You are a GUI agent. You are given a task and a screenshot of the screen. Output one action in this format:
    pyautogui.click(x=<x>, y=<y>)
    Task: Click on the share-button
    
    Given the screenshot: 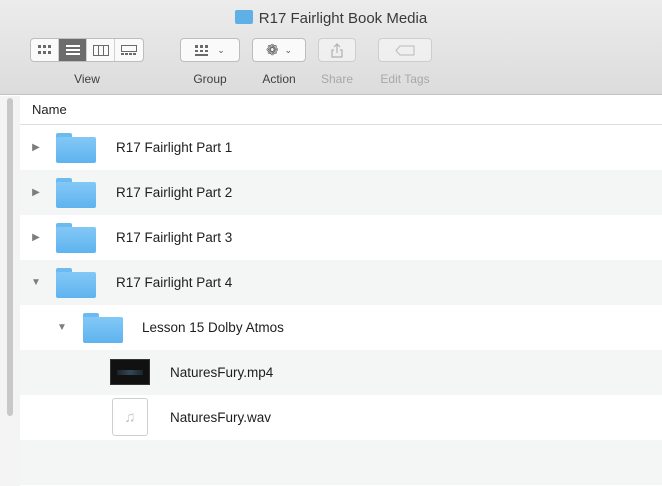 What is the action you would take?
    pyautogui.click(x=337, y=50)
    